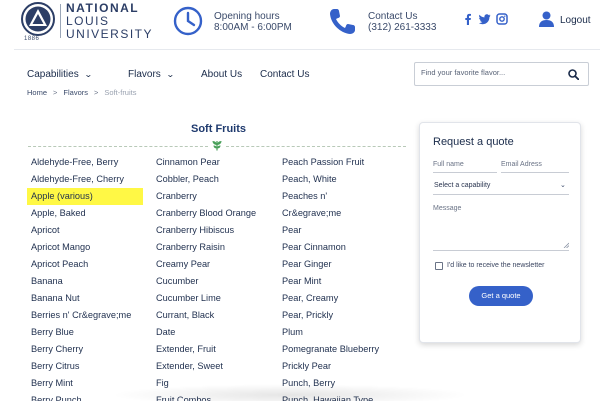 The width and height of the screenshot is (600, 401). Describe the element at coordinates (546, 19) in the screenshot. I see `user-icon` at that location.